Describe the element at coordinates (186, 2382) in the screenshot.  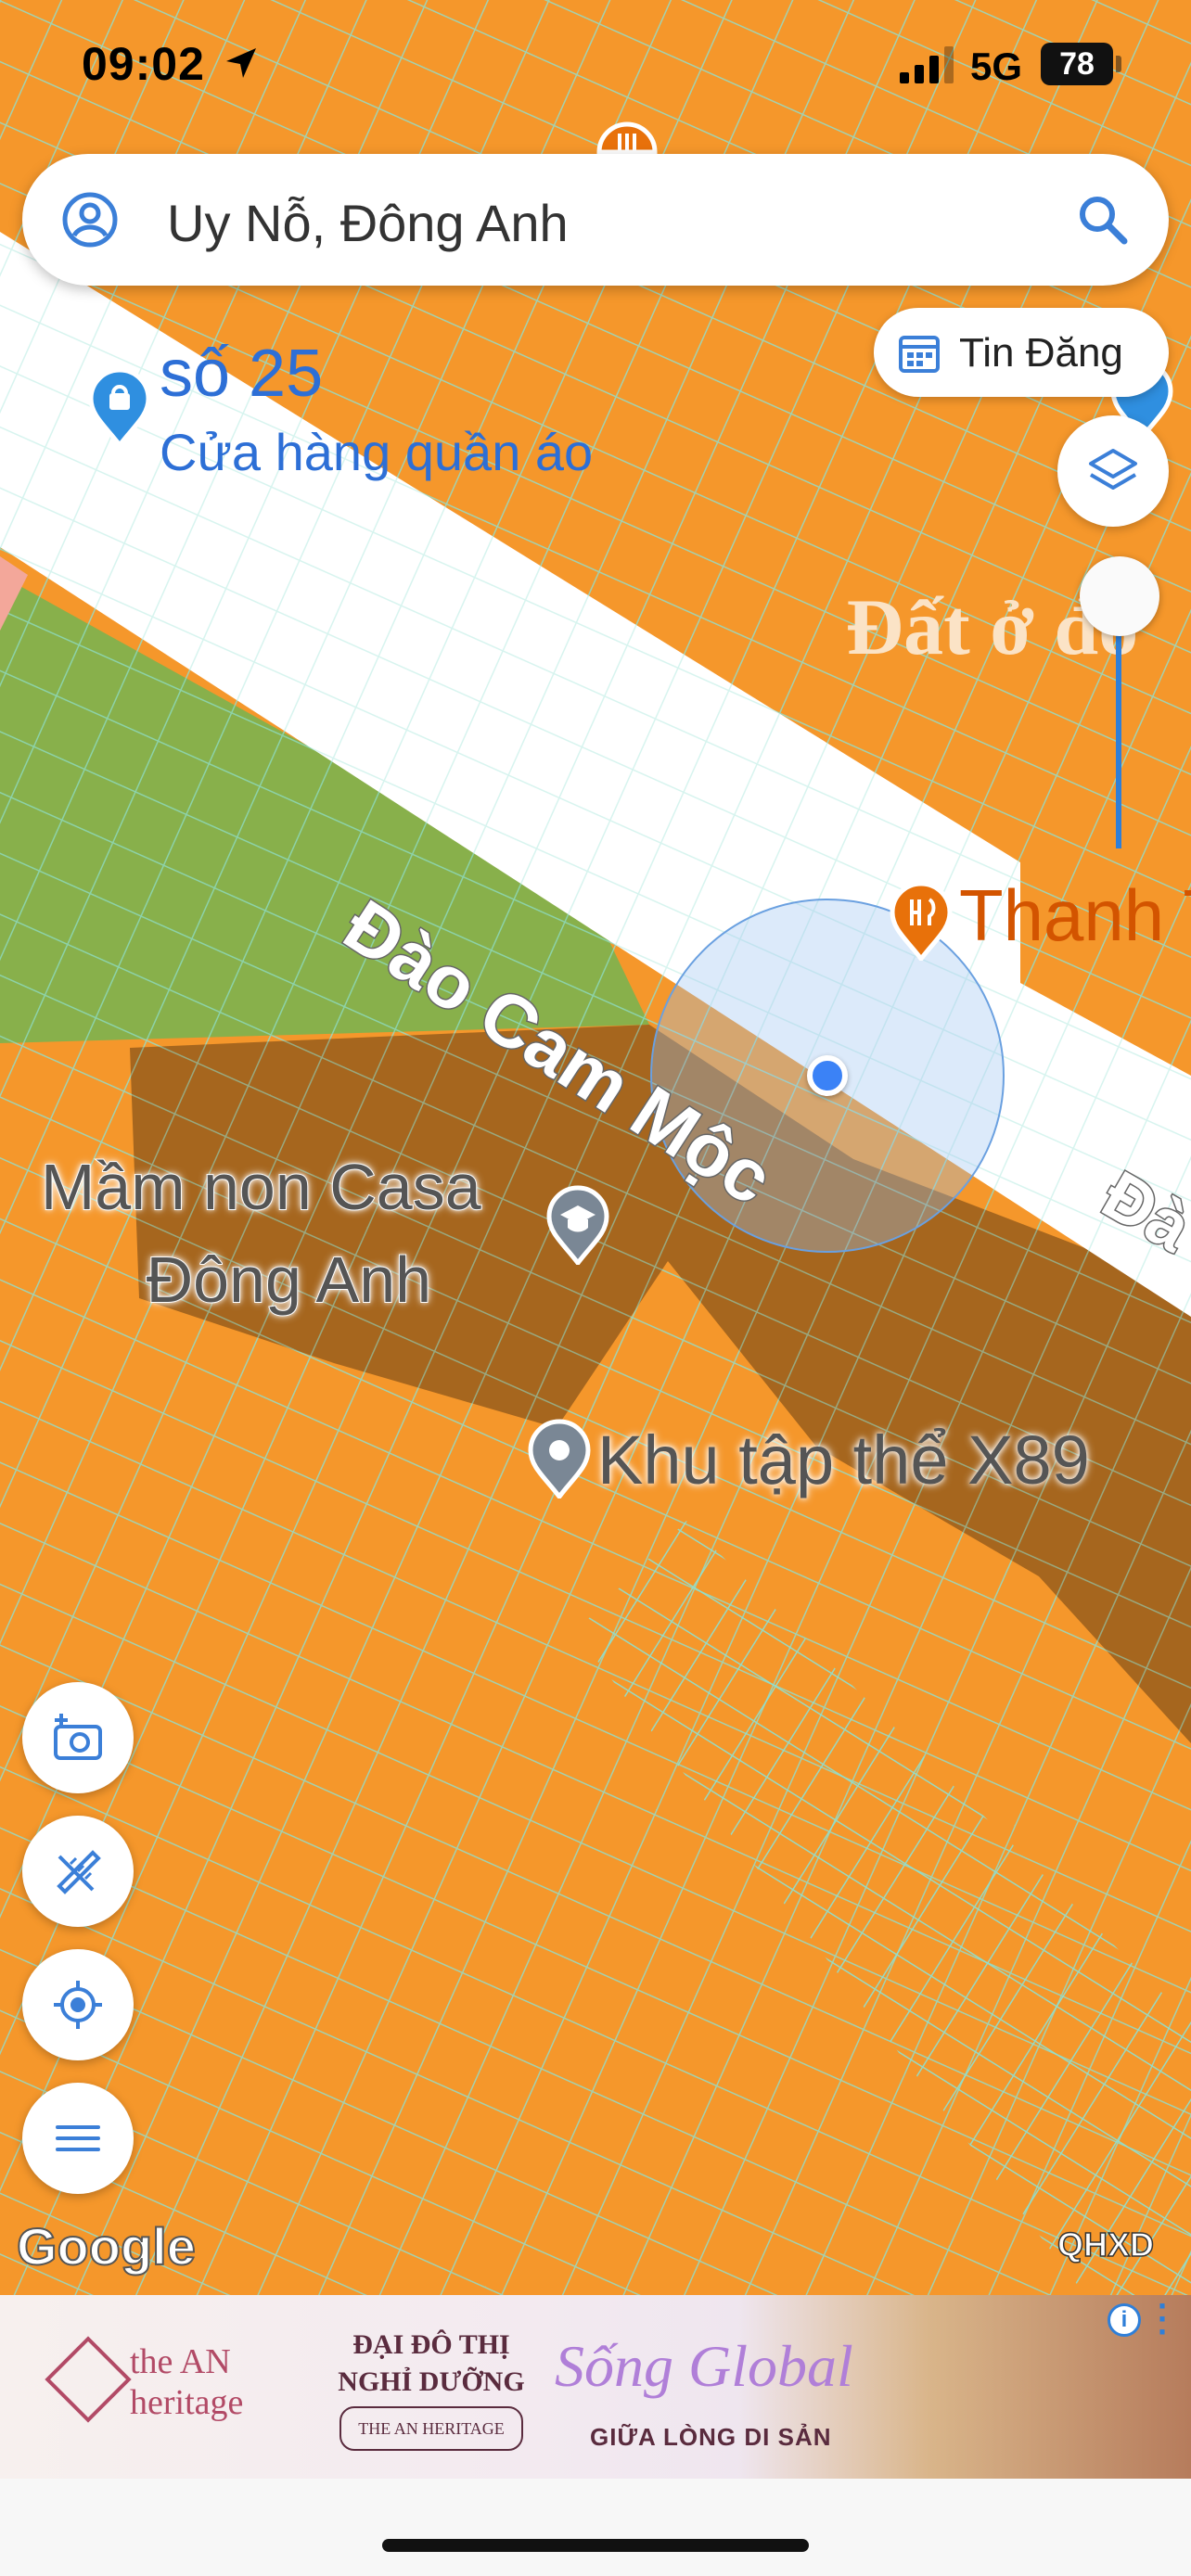
I see `ad-brand: the AN heritage` at that location.